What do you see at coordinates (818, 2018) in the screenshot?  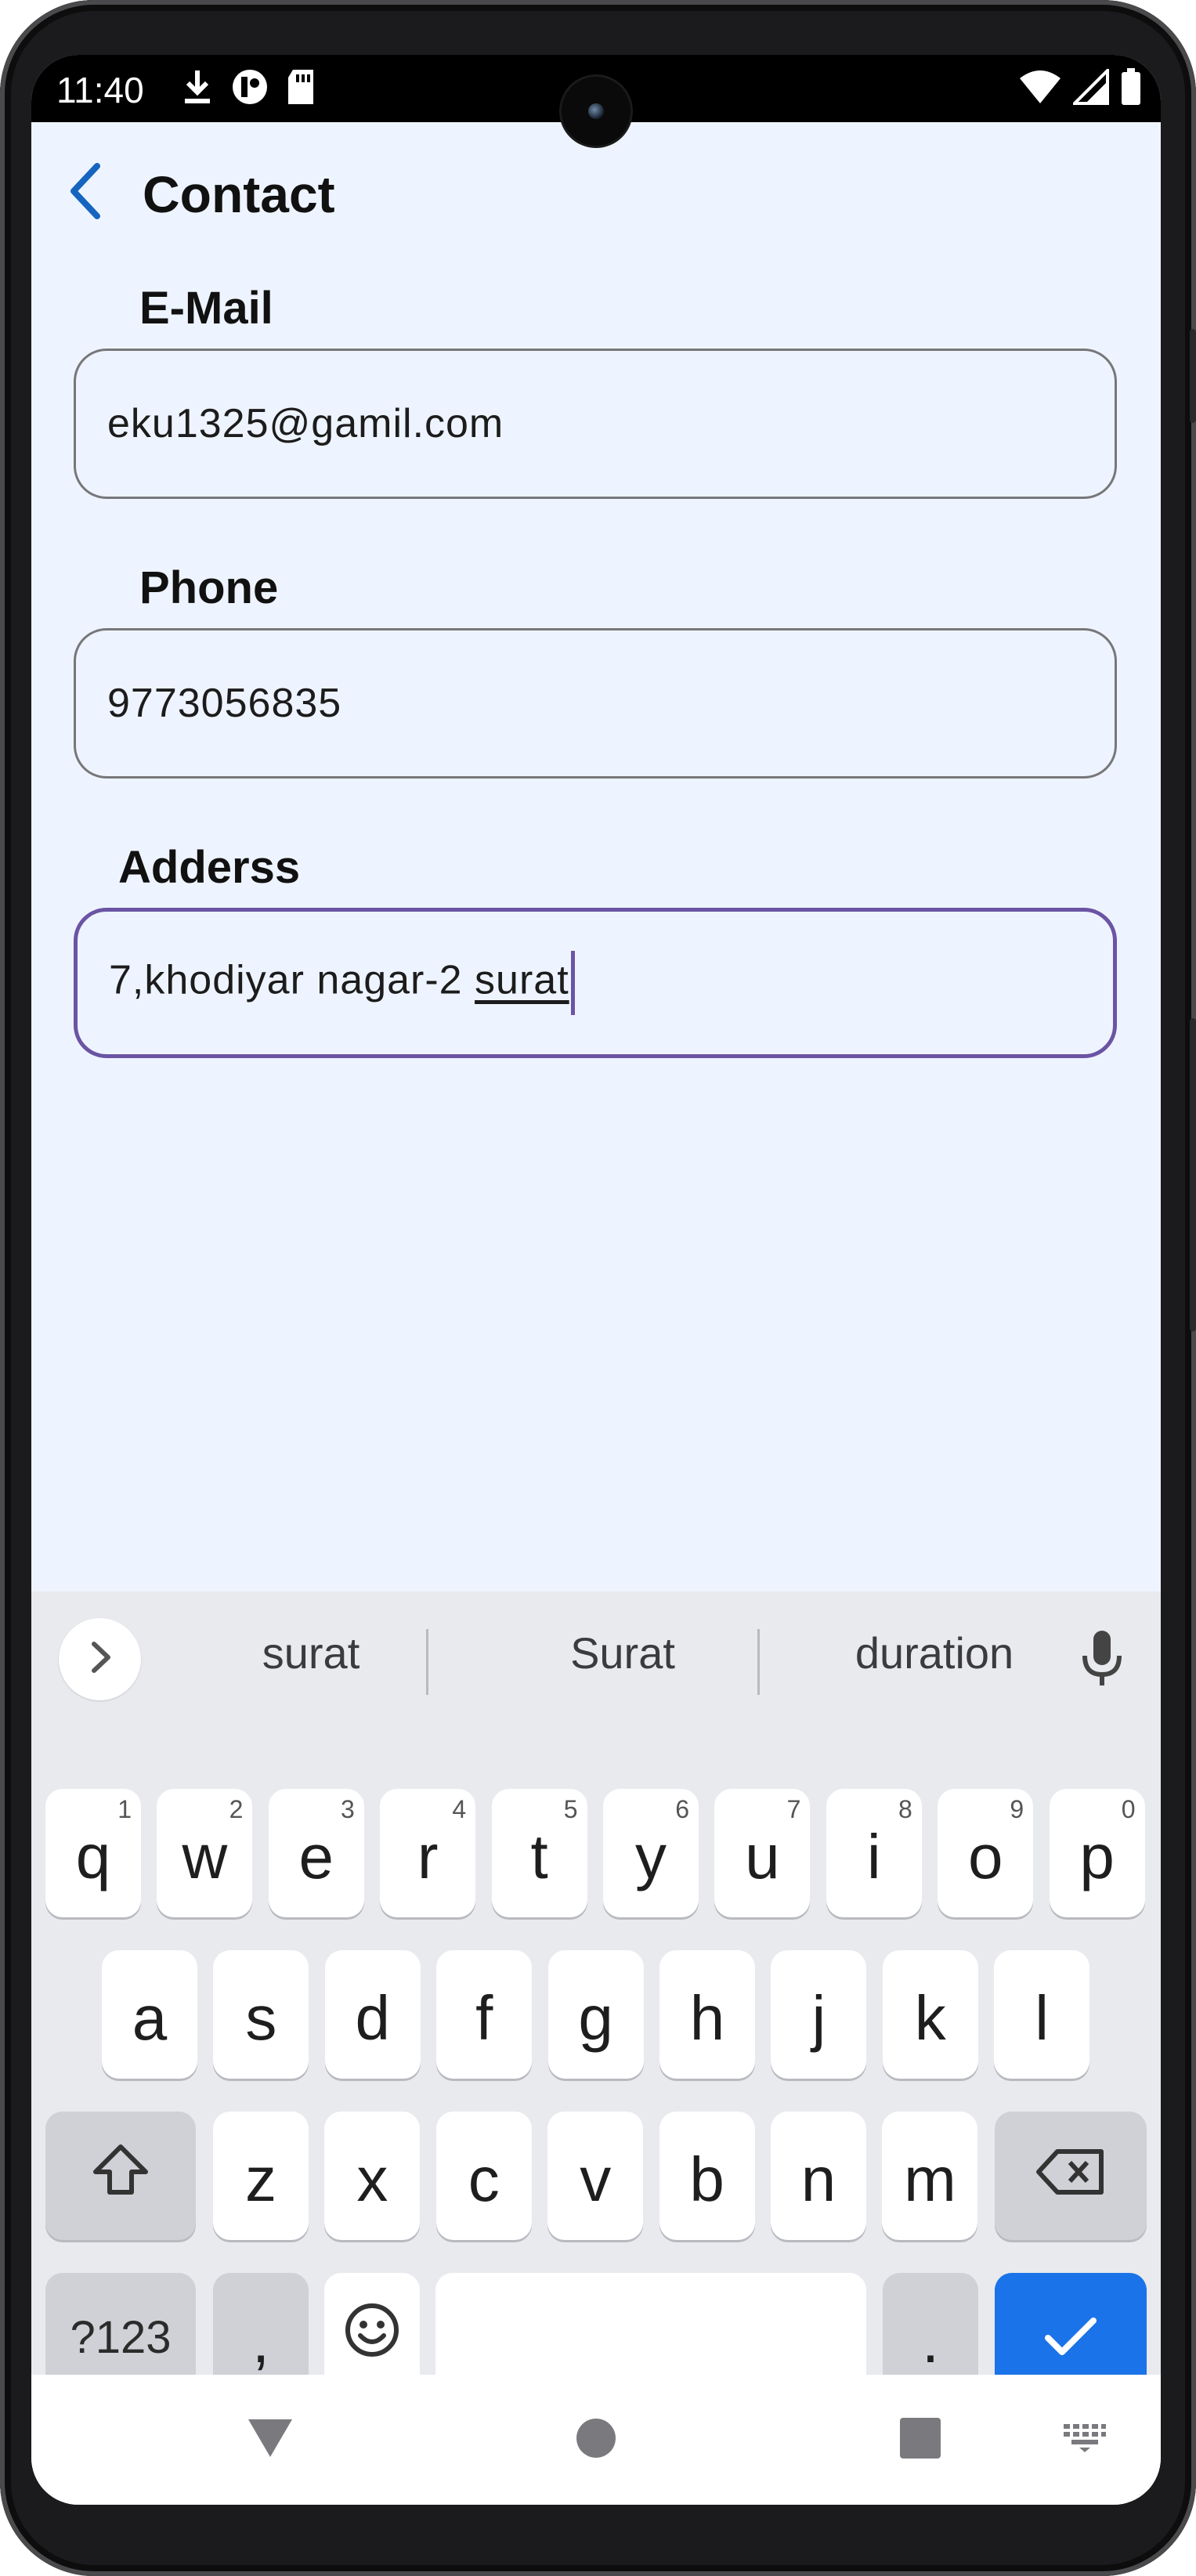 I see `key-label: j` at bounding box center [818, 2018].